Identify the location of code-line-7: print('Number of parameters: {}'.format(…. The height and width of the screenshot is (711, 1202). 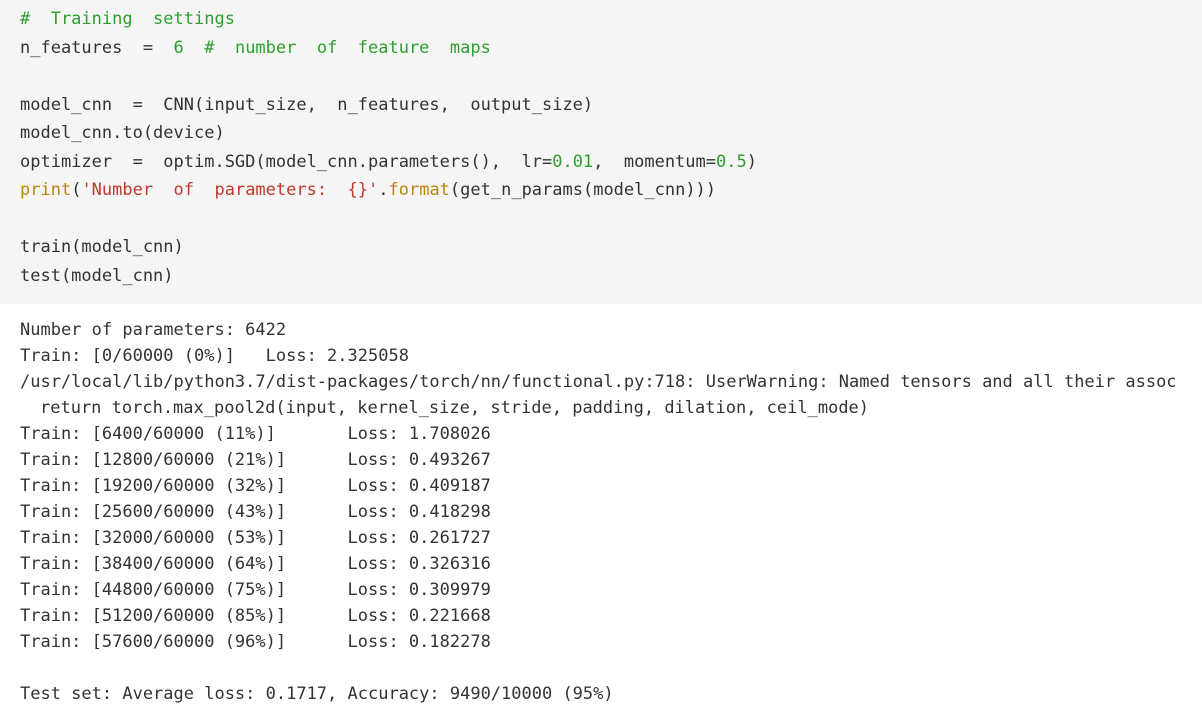
(368, 190).